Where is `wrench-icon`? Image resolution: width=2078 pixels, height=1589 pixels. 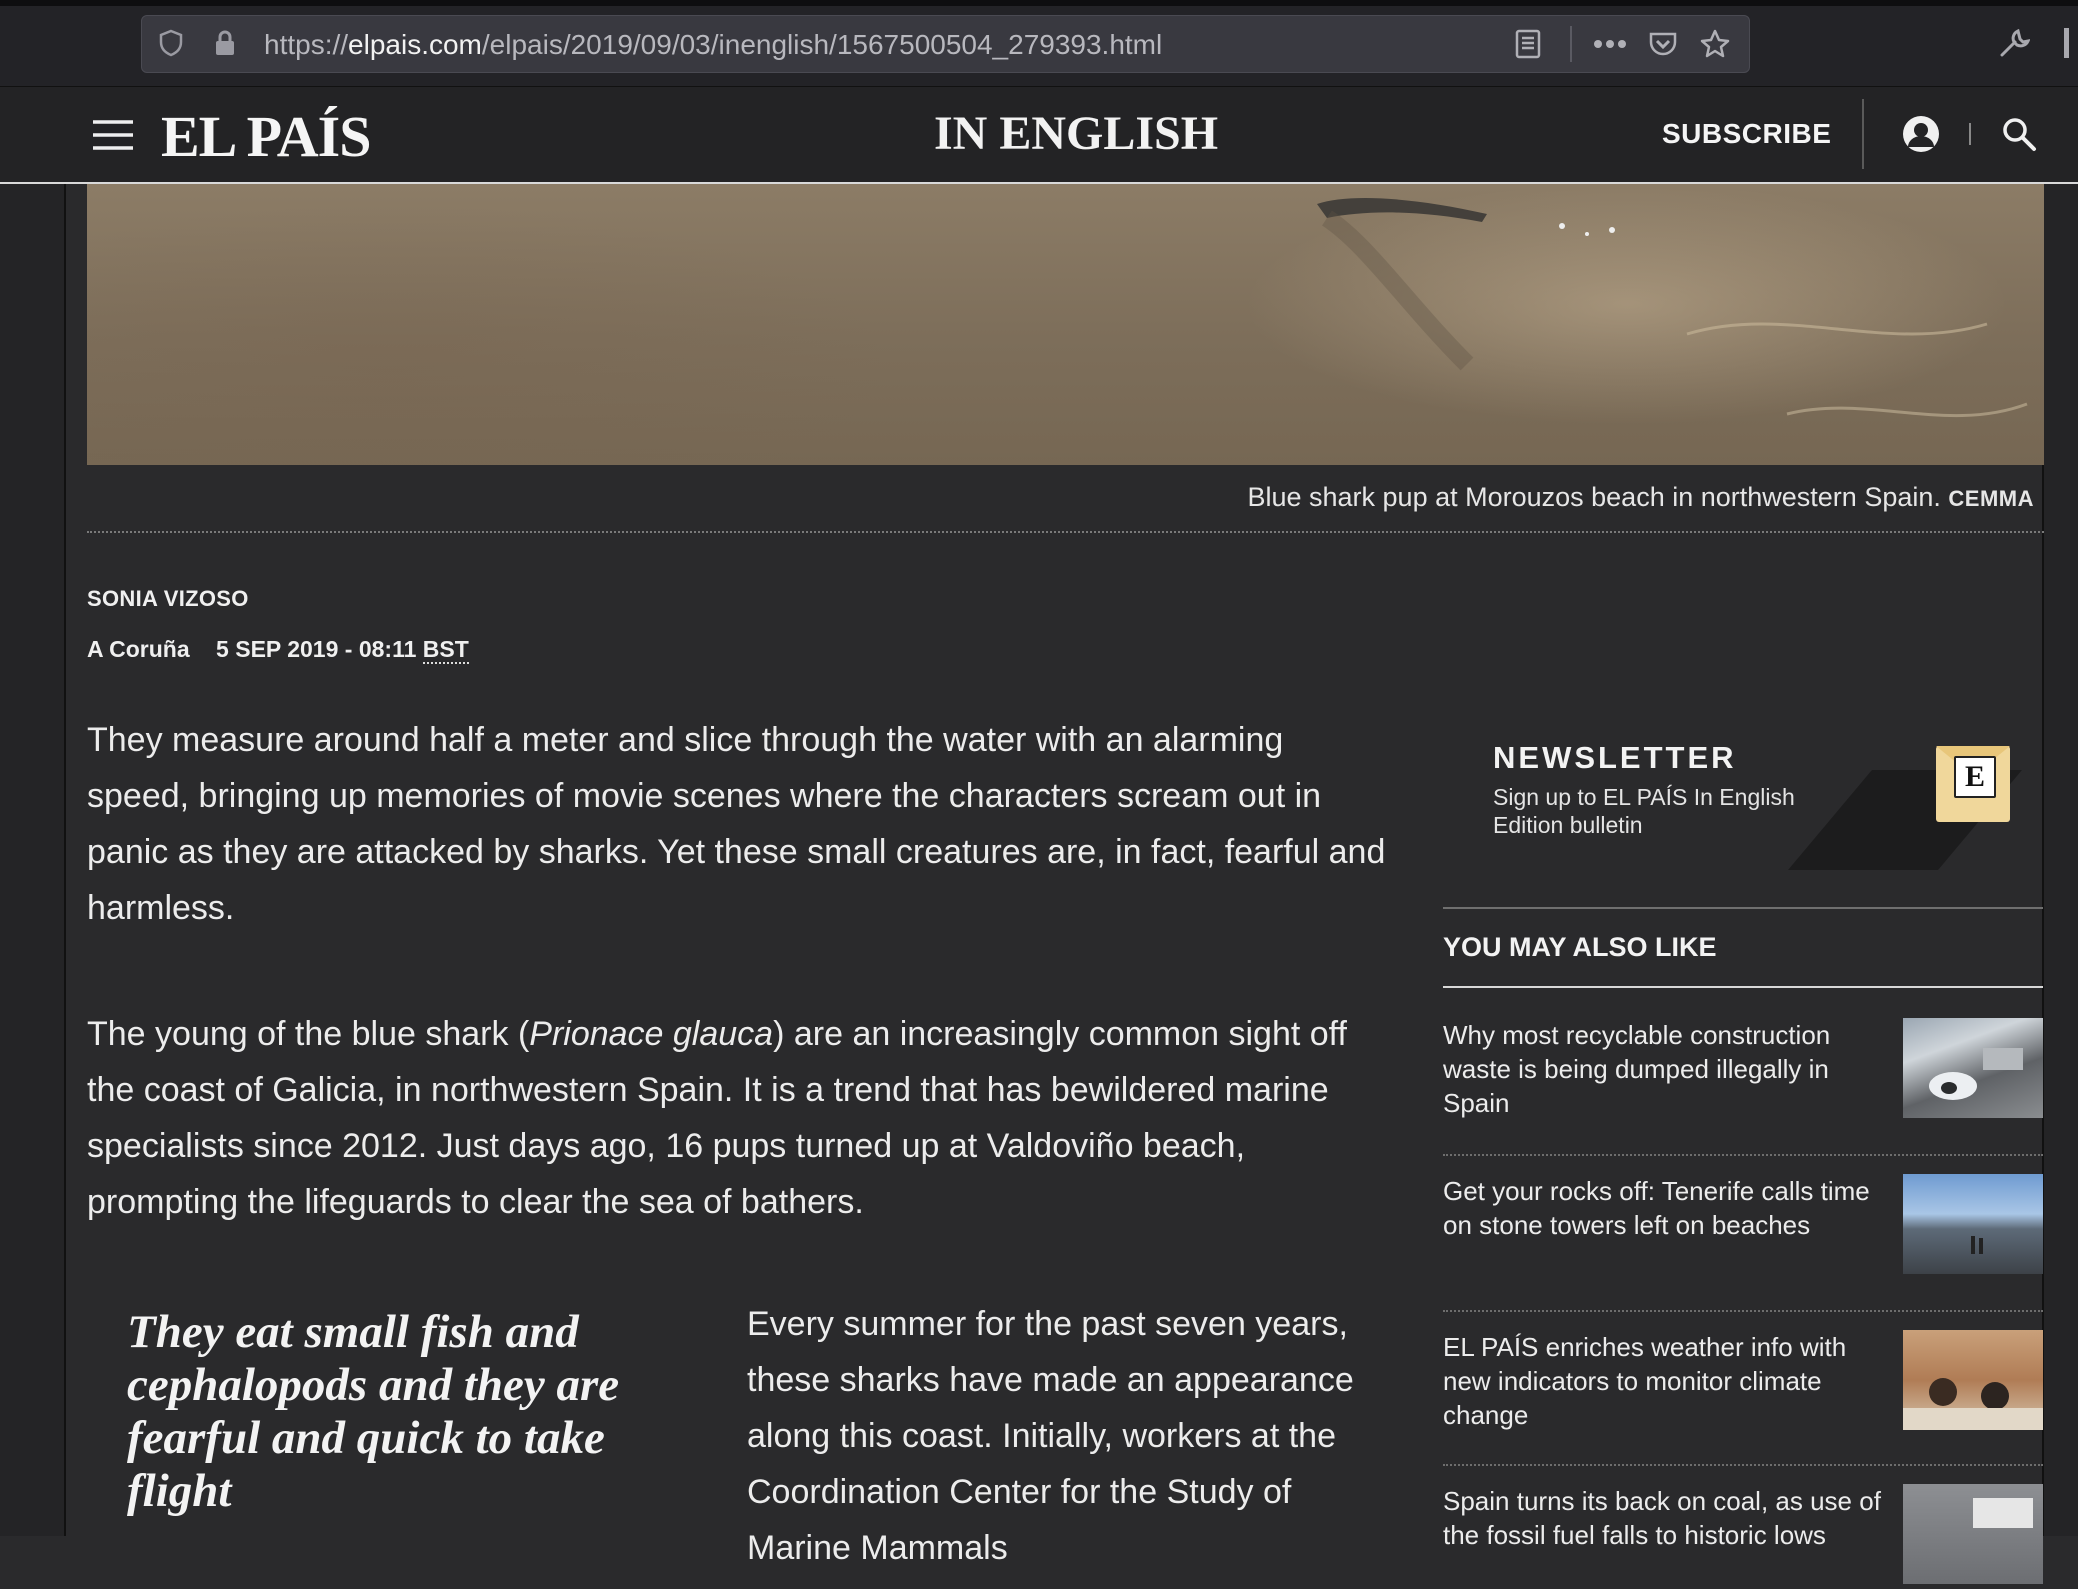
wrench-icon is located at coordinates (2014, 43).